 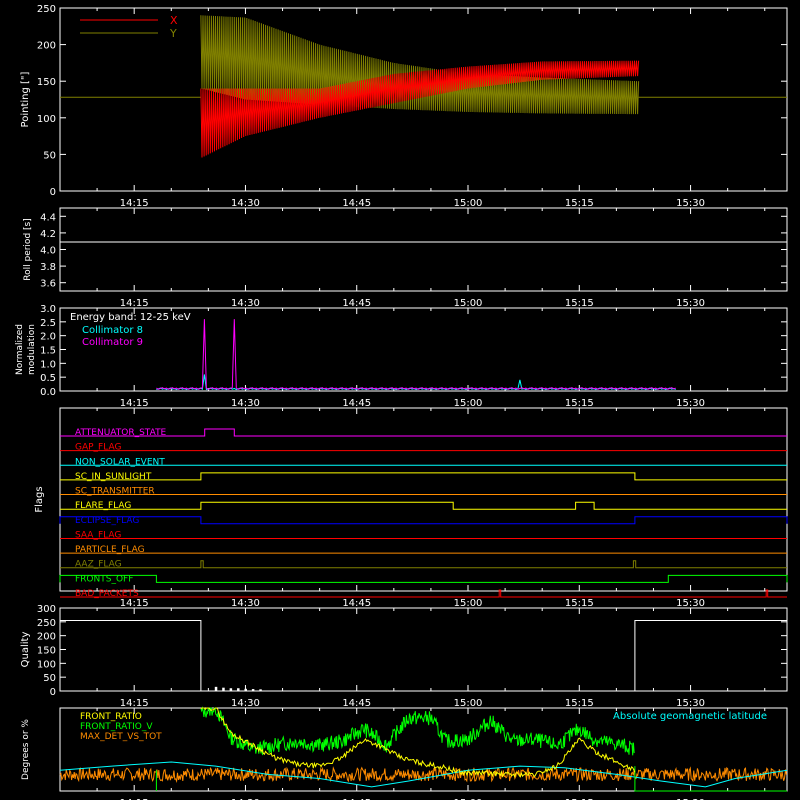 I want to click on pointing-y-tick-label: 250, so click(x=46, y=9).